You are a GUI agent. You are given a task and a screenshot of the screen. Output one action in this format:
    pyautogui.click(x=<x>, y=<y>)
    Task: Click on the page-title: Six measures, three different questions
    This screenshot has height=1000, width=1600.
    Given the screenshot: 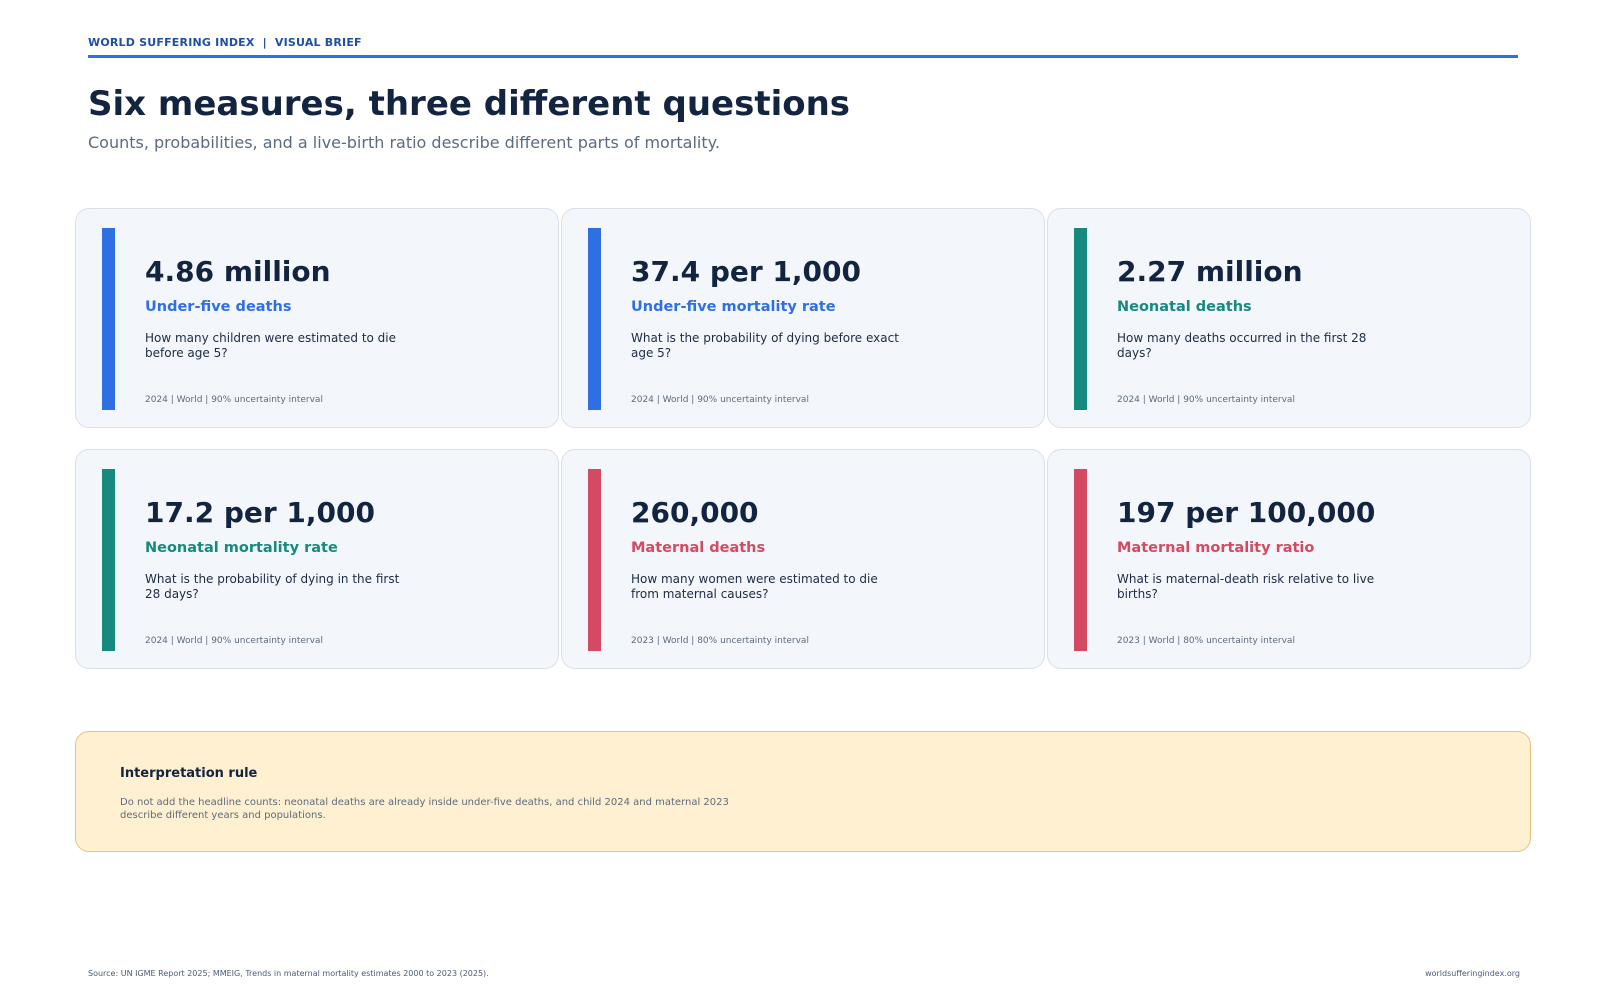 What is the action you would take?
    pyautogui.click(x=469, y=104)
    